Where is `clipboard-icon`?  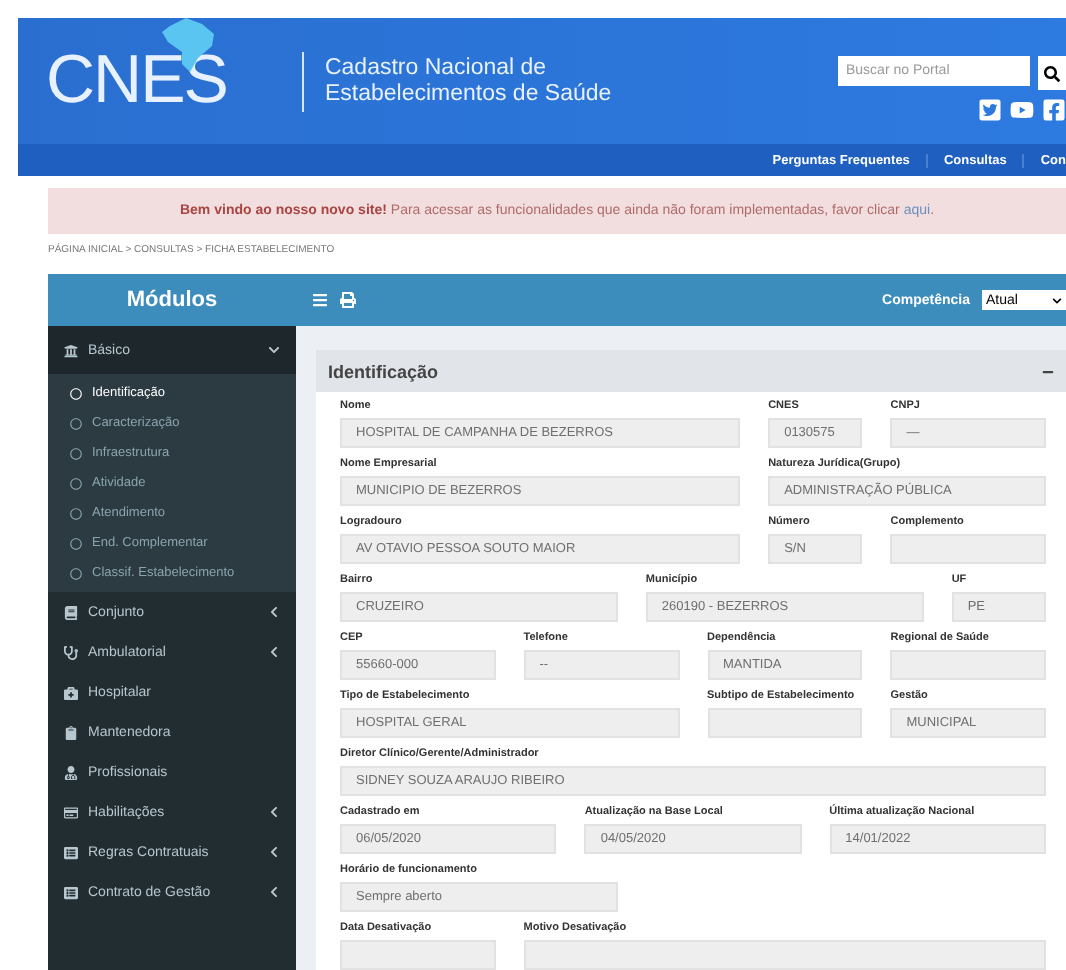
clipboard-icon is located at coordinates (71, 732).